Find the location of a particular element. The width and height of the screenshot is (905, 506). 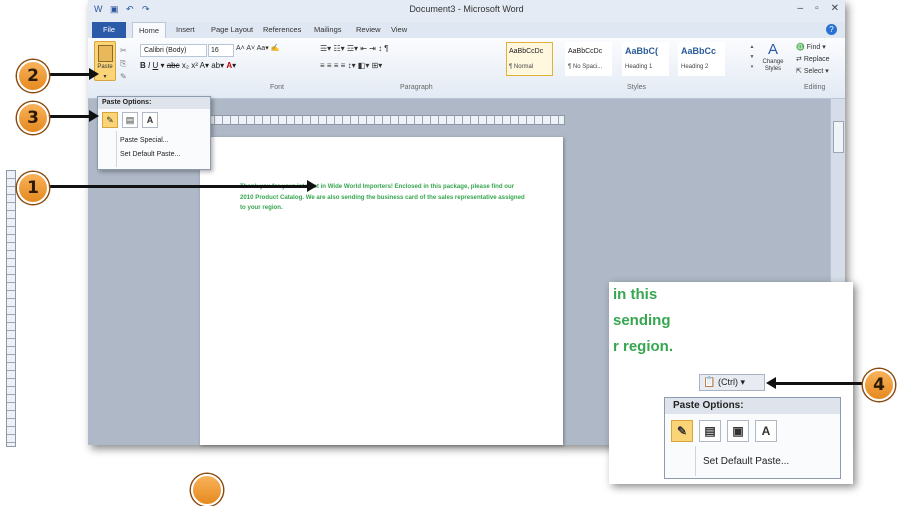

paste-option-buttons: ✎ ▤ A is located at coordinates (130, 120).